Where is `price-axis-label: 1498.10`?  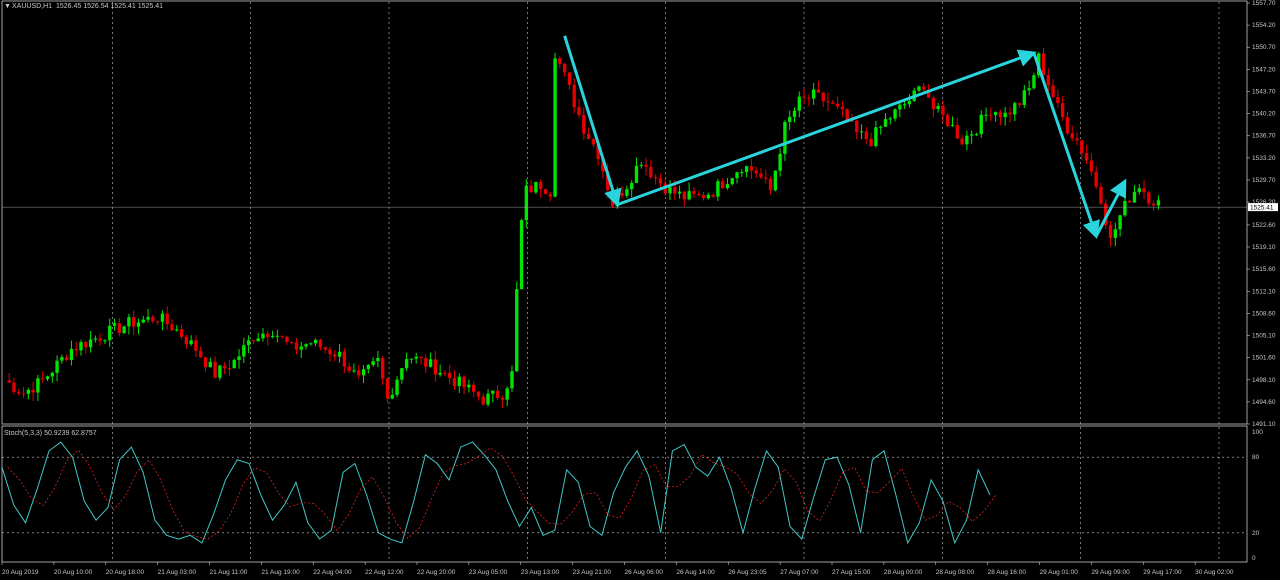
price-axis-label: 1498.10 is located at coordinates (1264, 380).